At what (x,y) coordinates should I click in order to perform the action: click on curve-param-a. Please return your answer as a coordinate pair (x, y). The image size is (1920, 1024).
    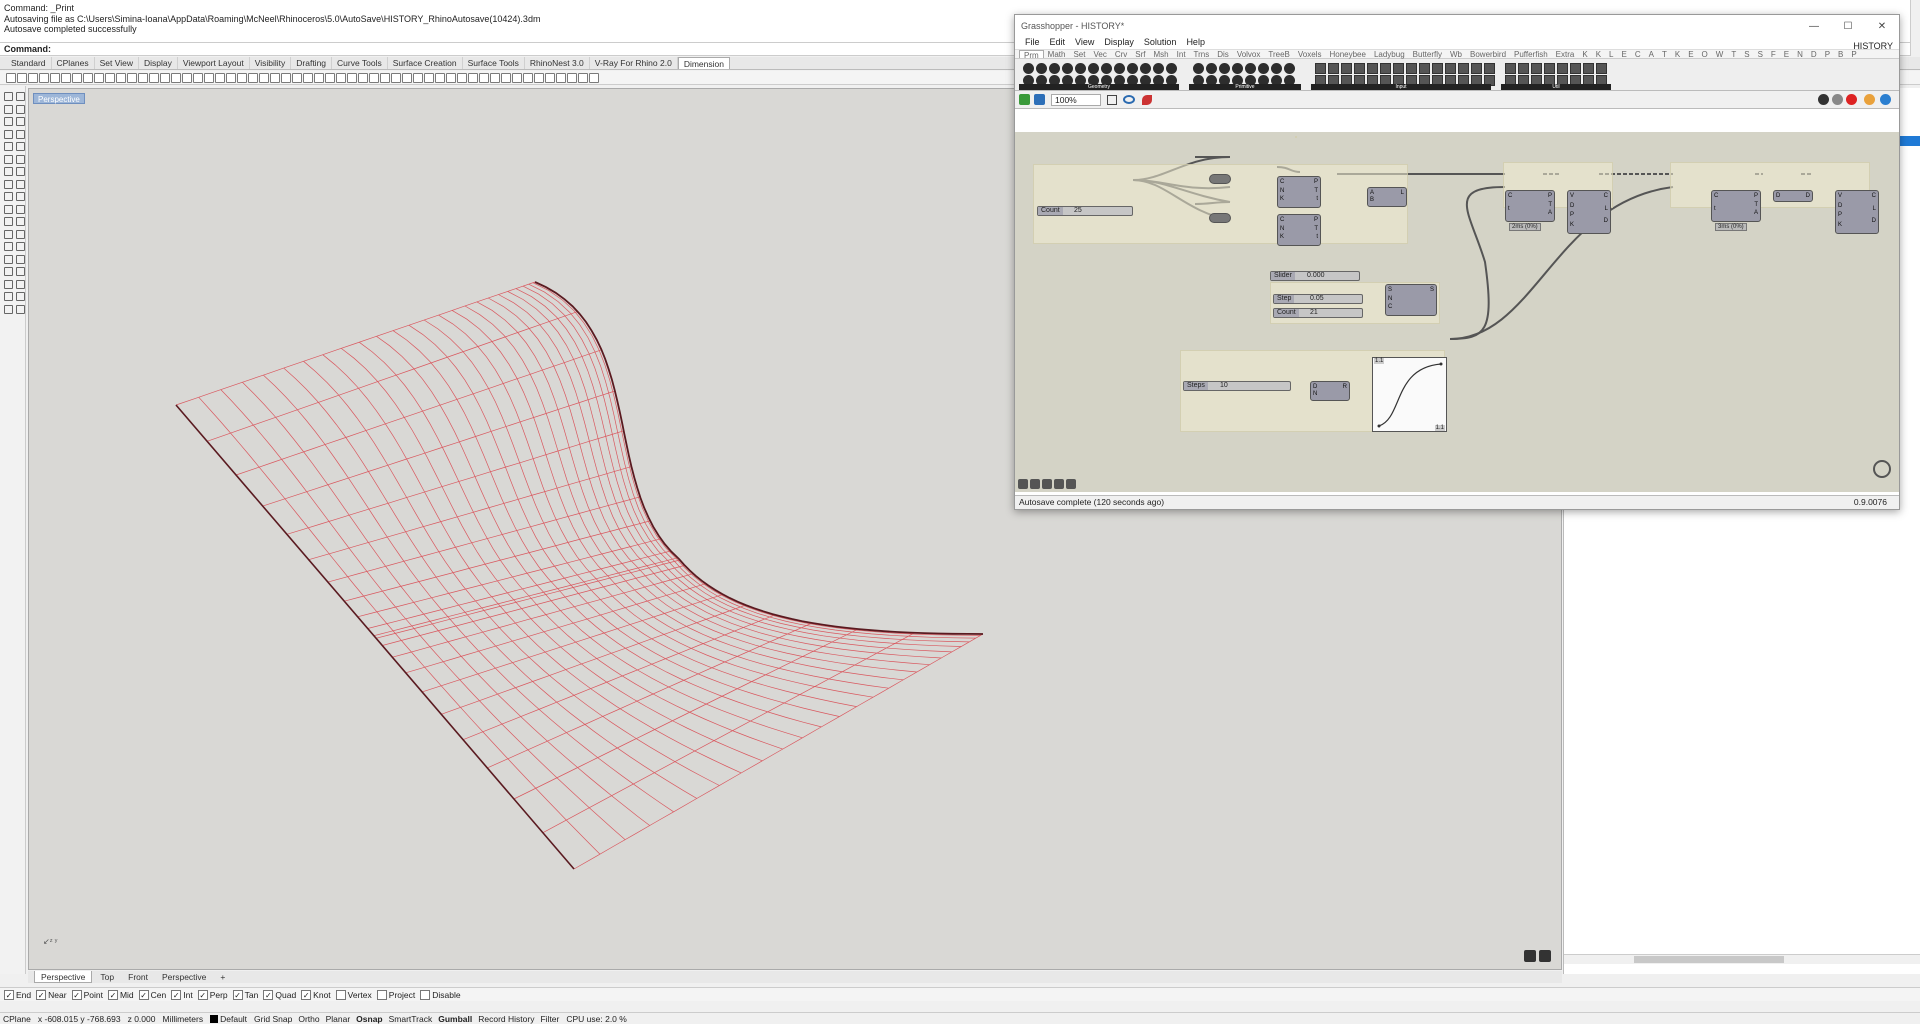
    Looking at the image, I should click on (1220, 179).